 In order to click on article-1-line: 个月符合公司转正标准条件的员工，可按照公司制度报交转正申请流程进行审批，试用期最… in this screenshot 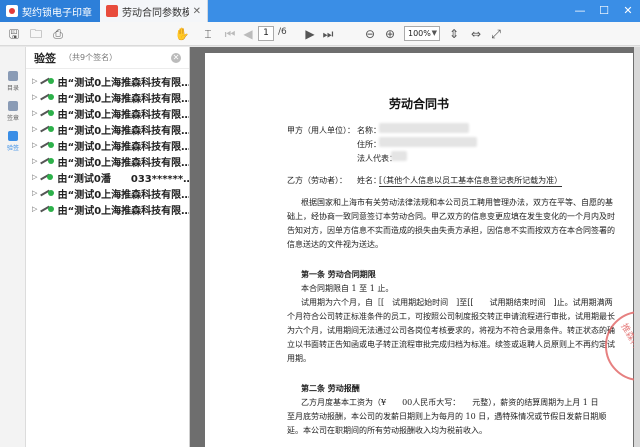, I will do `click(451, 316)`.